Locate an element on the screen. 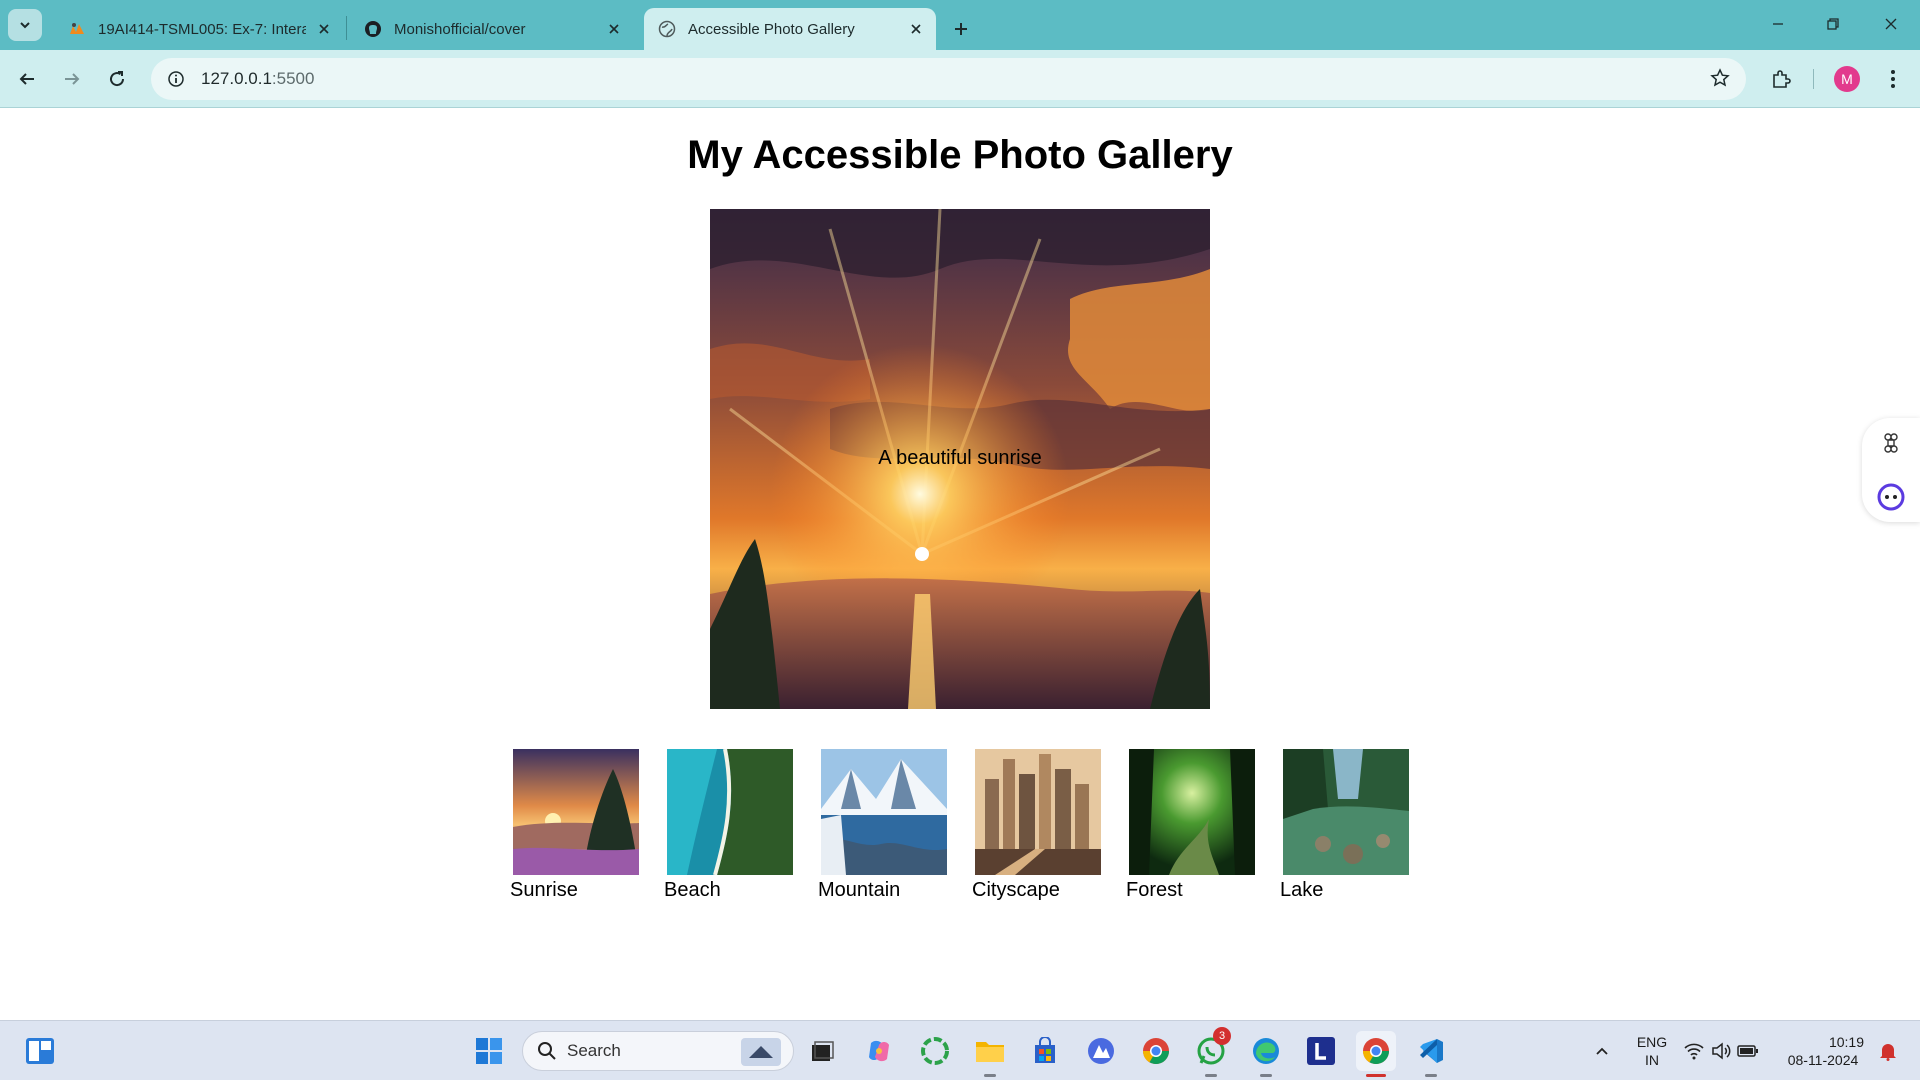 This screenshot has height=1080, width=1920. thumbnail-label: Sunrise is located at coordinates (544, 890).